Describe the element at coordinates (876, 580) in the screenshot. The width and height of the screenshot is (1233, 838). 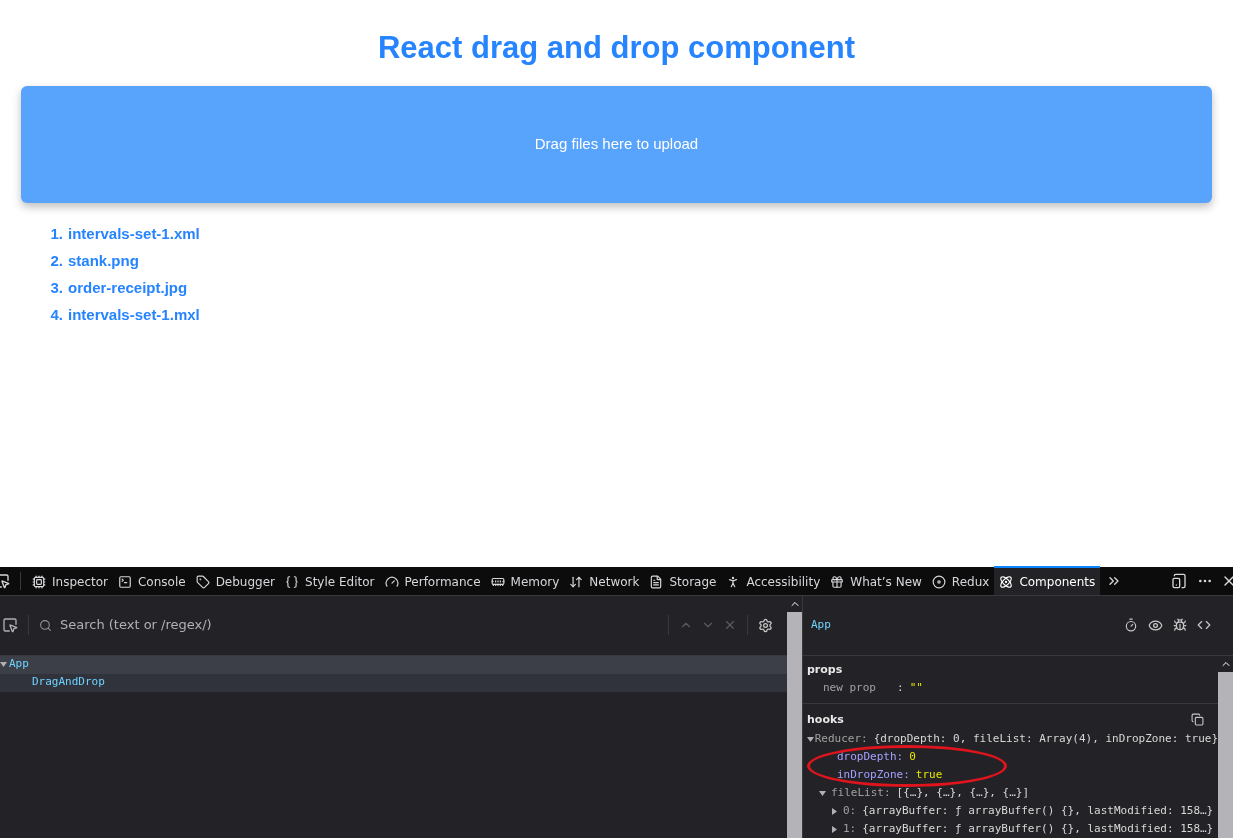
I see `devtools-tab: What’s New` at that location.